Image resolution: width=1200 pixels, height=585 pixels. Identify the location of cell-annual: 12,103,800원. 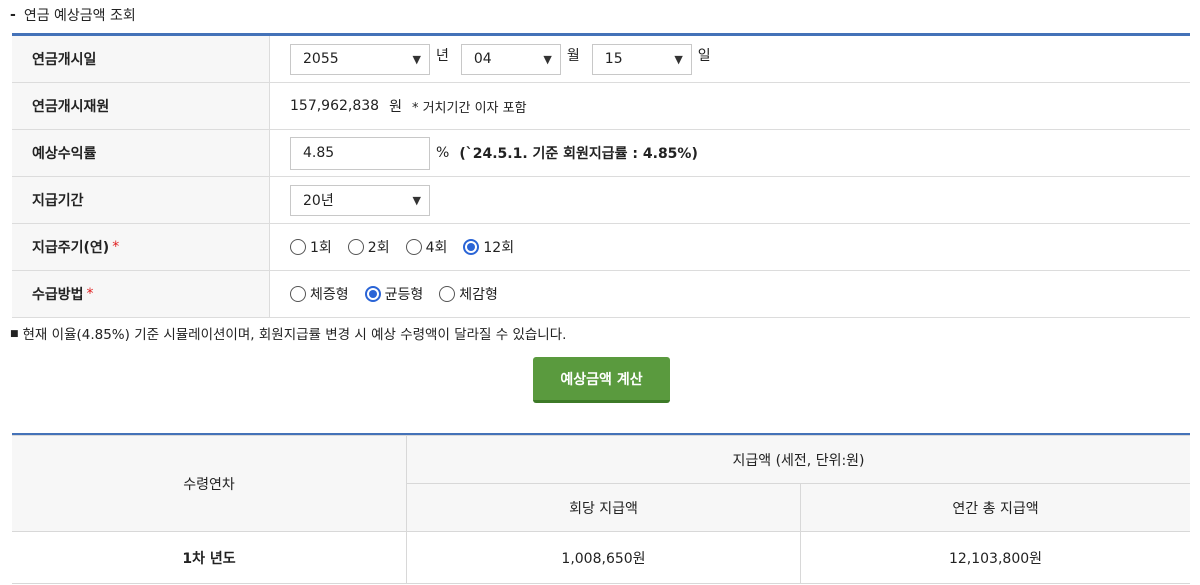
(995, 557).